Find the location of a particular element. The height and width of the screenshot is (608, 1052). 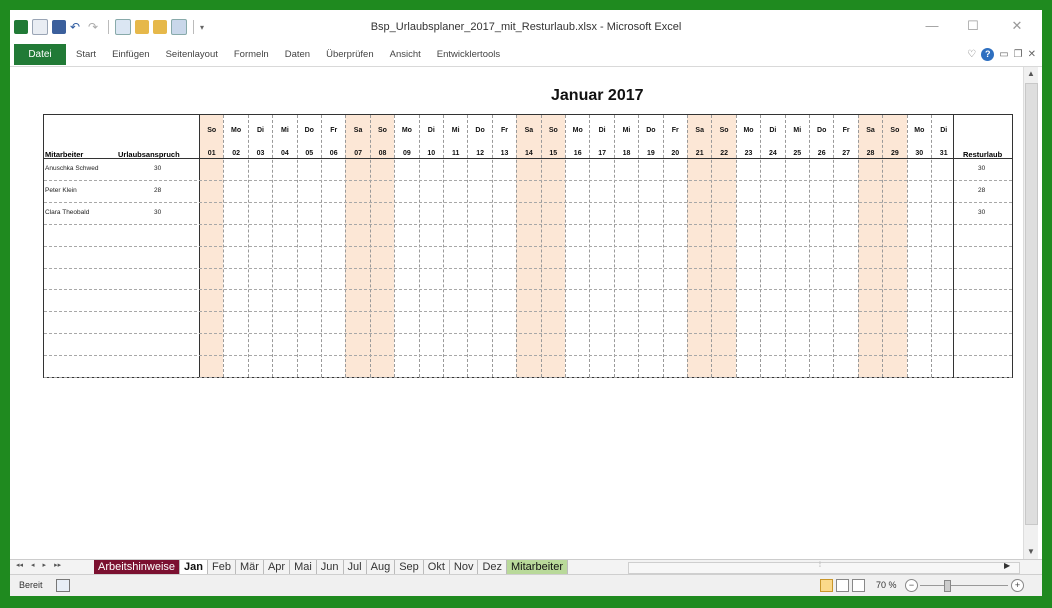

sheet-tab: Jun is located at coordinates (330, 567).